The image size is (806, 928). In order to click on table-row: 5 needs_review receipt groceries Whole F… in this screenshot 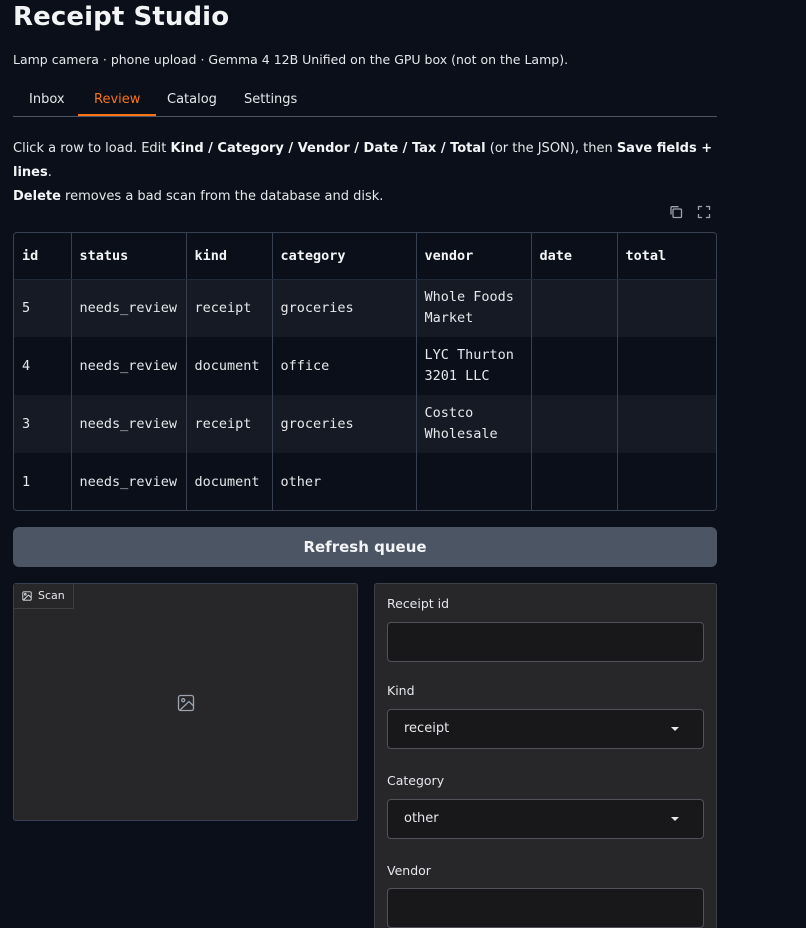, I will do `click(365, 308)`.